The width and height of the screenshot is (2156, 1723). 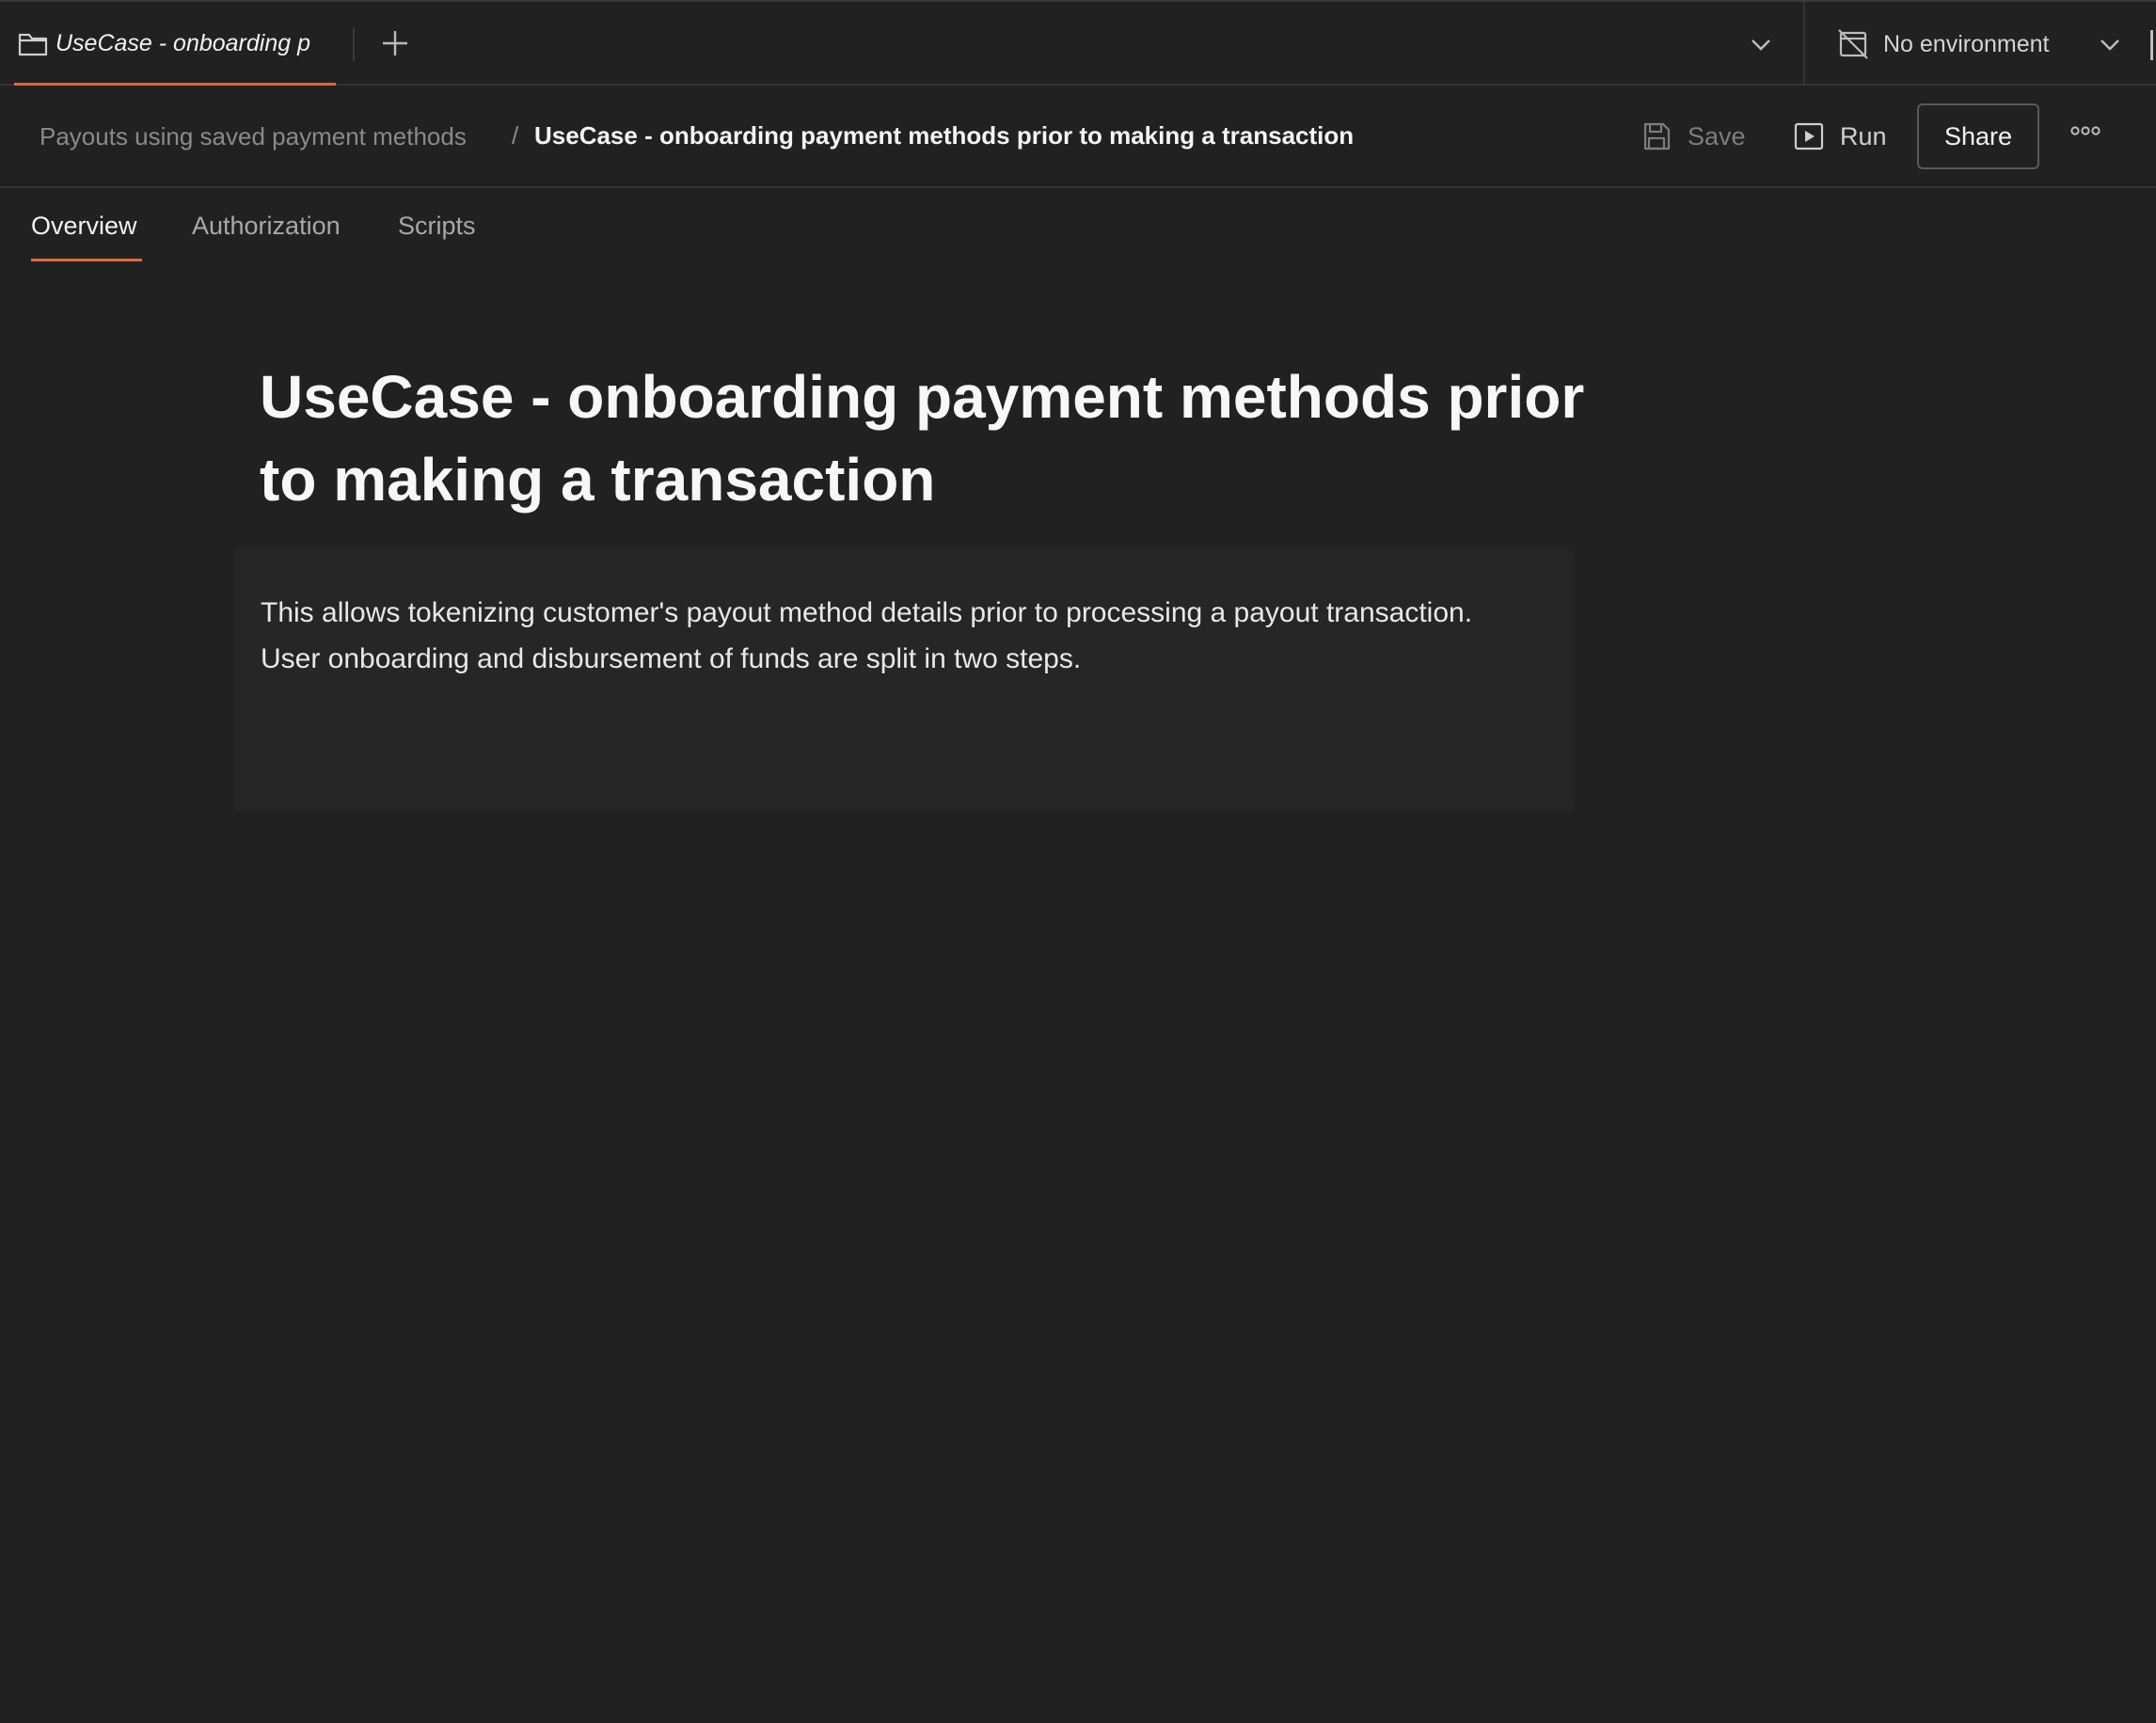 What do you see at coordinates (182, 43) in the screenshot?
I see `tab-title: UseCase - onboarding p` at bounding box center [182, 43].